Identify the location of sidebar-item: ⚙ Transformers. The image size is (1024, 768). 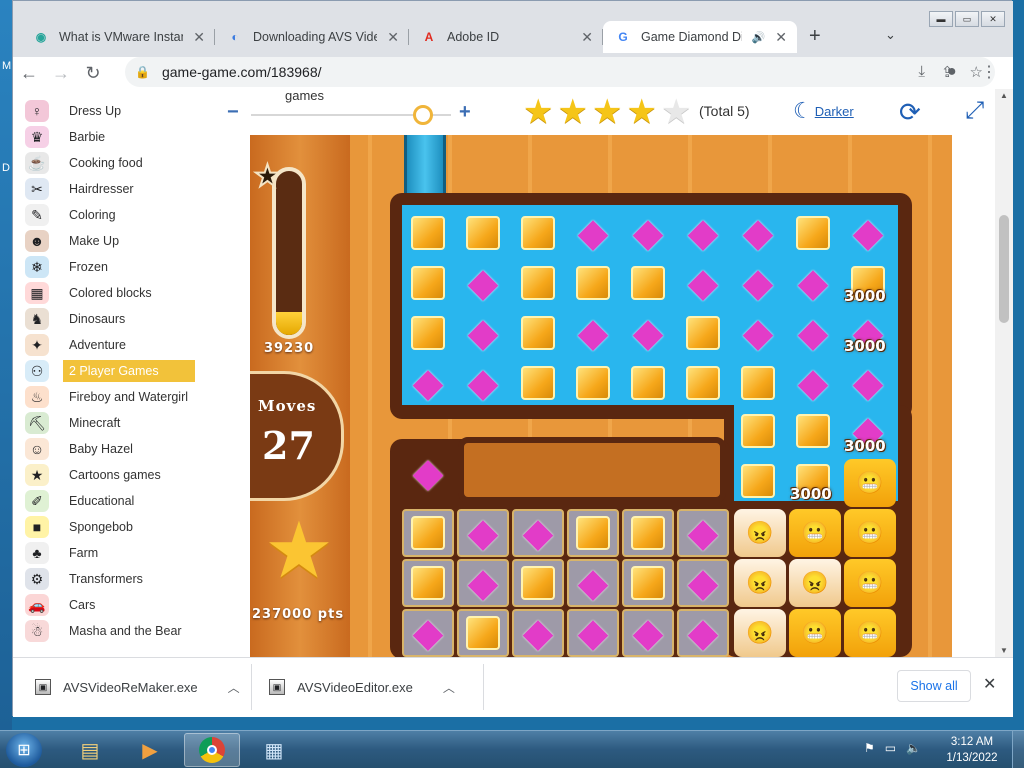
(111, 579).